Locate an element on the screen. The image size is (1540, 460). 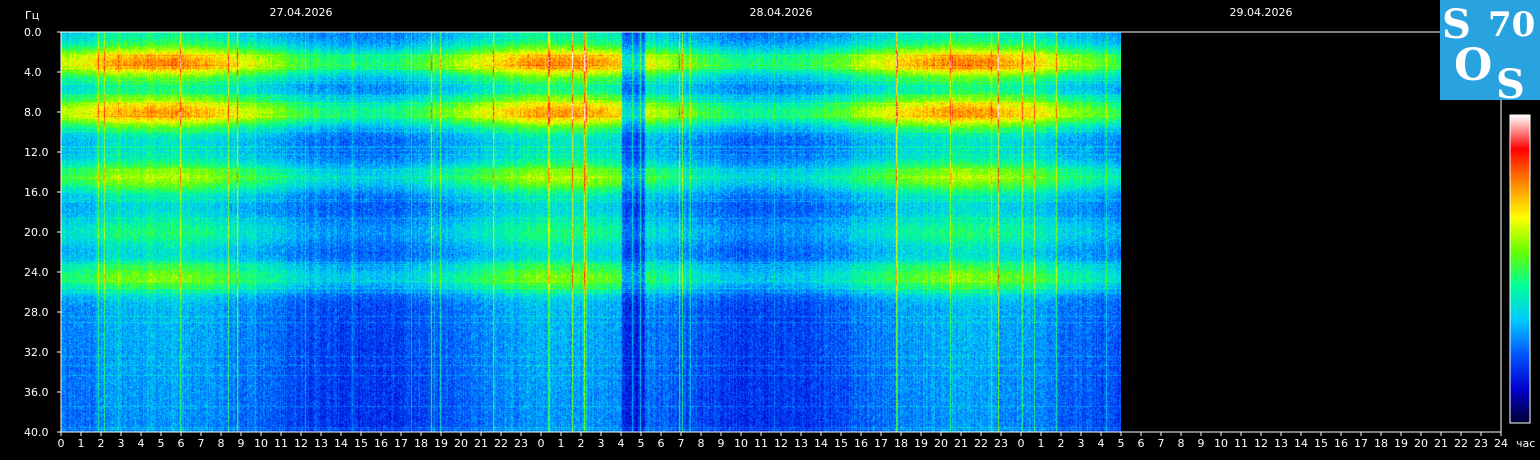
y-tick-label: 20.0 is located at coordinates (36, 232).